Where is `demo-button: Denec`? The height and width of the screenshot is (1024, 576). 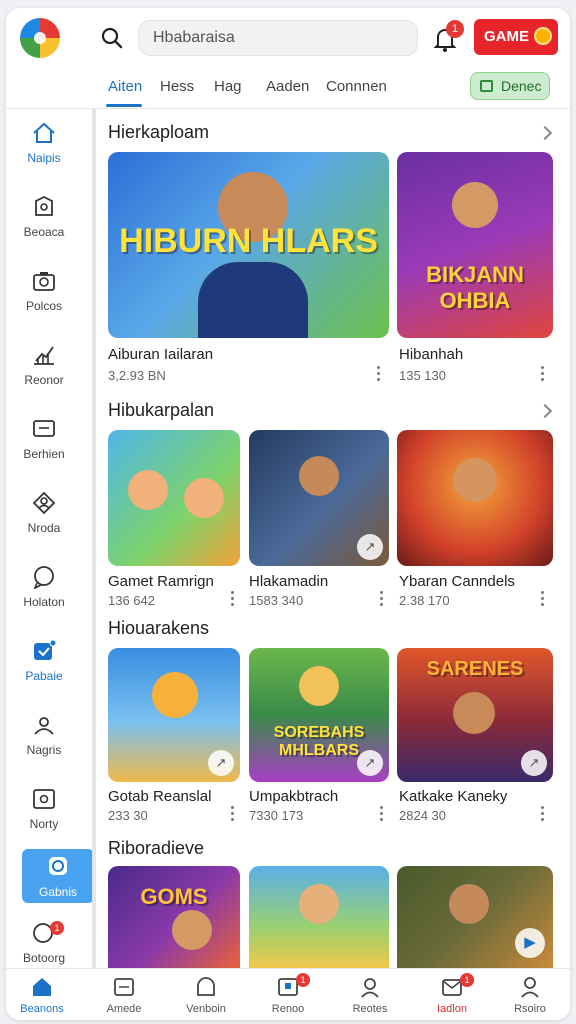
demo-button: Denec is located at coordinates (510, 86).